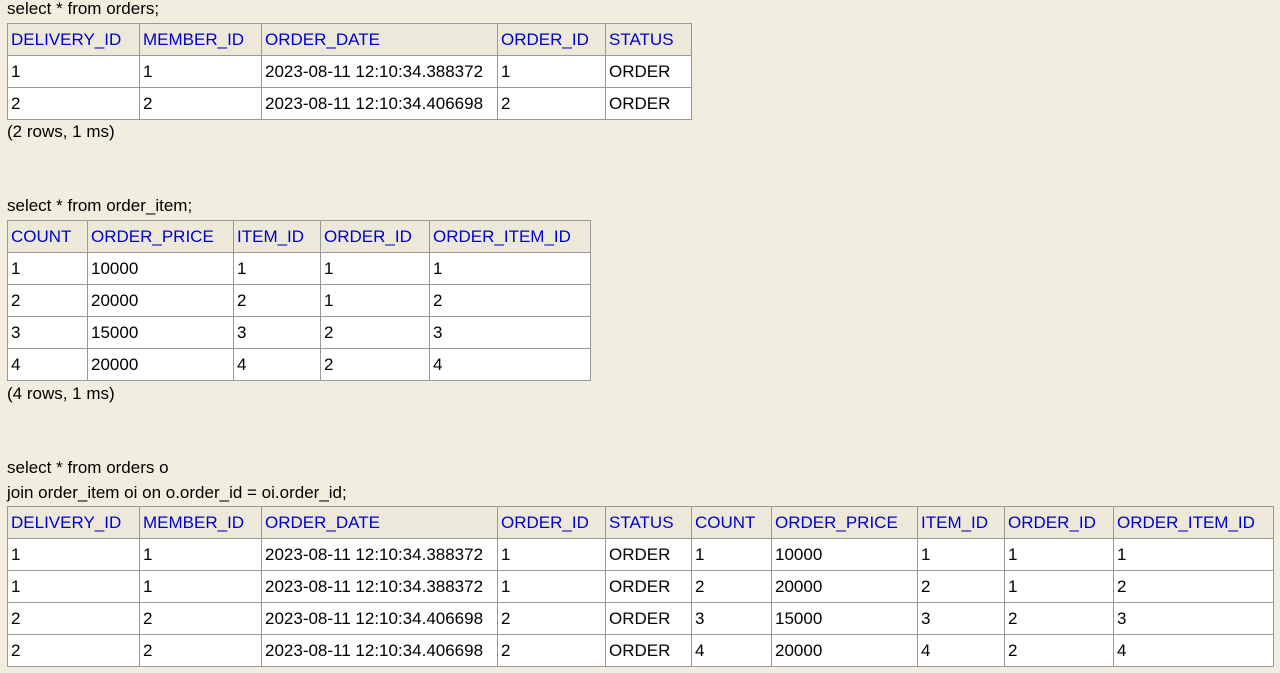 The width and height of the screenshot is (1280, 673). I want to click on table-row: 2 20000 2 1 2, so click(299, 300).